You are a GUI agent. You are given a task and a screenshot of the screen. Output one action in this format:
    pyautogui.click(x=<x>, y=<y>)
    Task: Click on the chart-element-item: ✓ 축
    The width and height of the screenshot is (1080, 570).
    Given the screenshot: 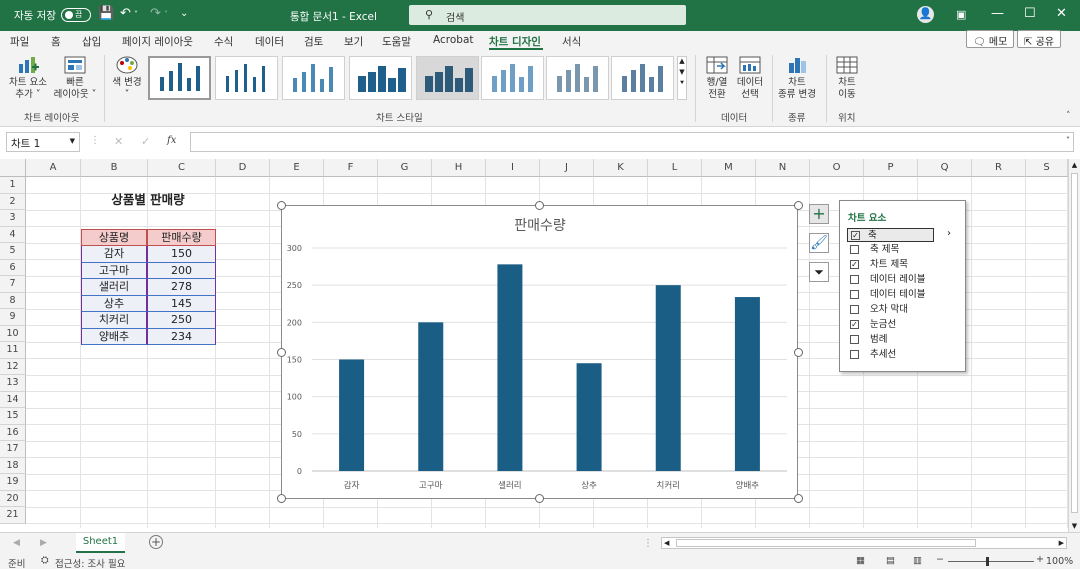 What is the action you would take?
    pyautogui.click(x=890, y=235)
    